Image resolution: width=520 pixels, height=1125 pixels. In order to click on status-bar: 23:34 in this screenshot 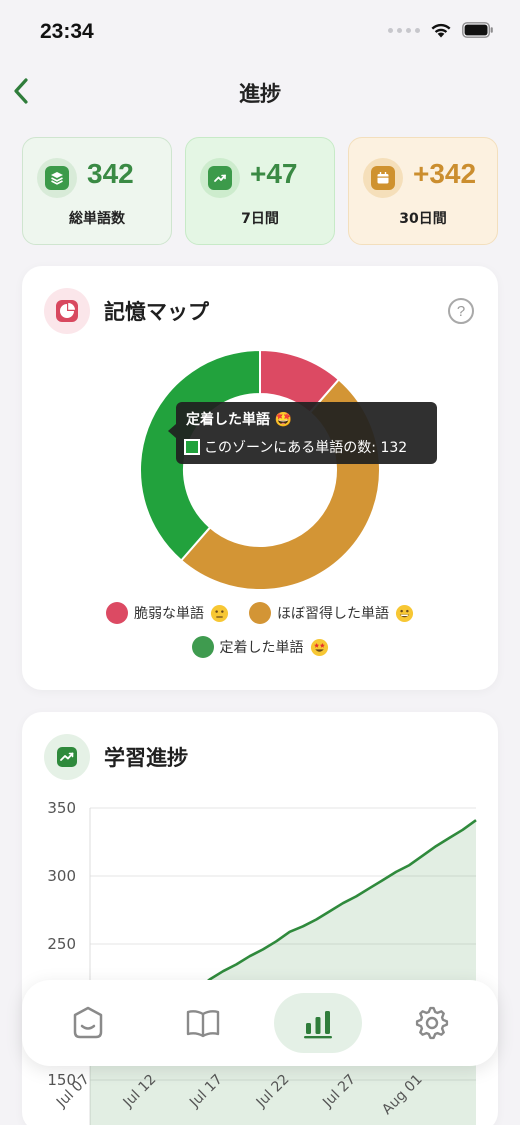, I will do `click(260, 30)`.